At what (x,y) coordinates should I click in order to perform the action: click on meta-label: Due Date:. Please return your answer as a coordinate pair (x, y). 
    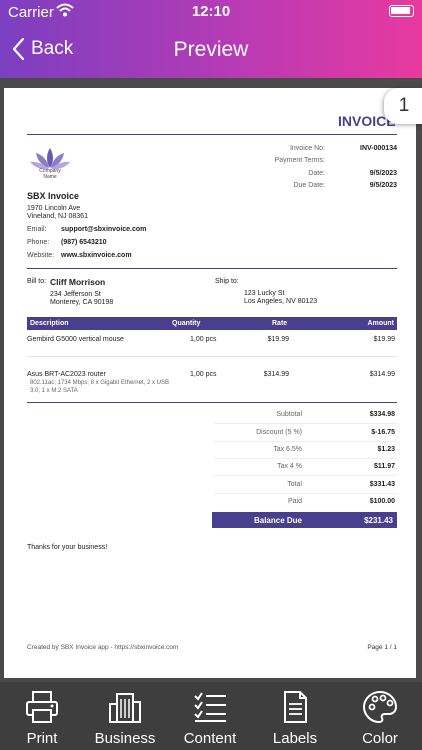
    Looking at the image, I should click on (309, 185).